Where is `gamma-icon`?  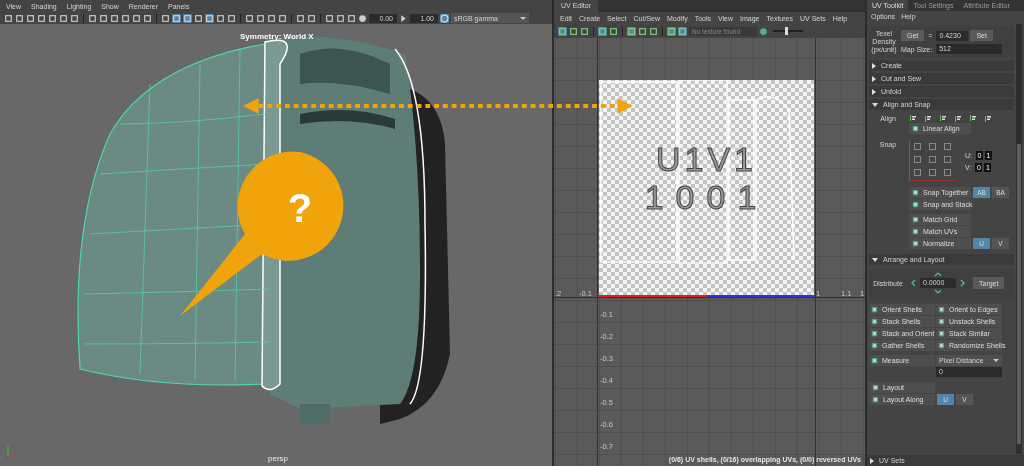 gamma-icon is located at coordinates (403, 18).